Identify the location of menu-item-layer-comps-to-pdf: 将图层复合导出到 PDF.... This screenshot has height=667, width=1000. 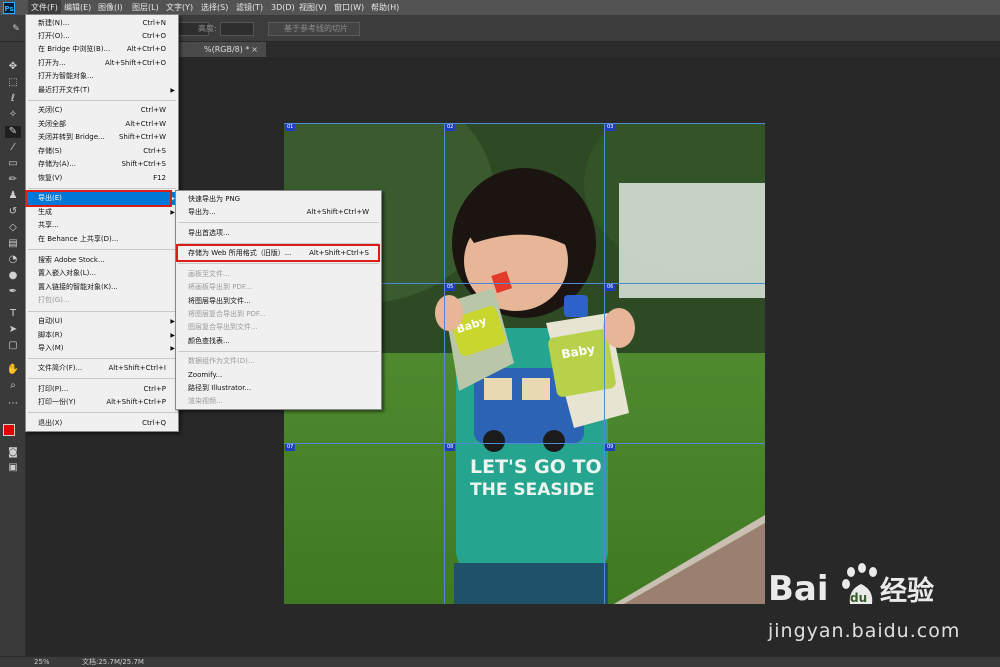
(278, 314).